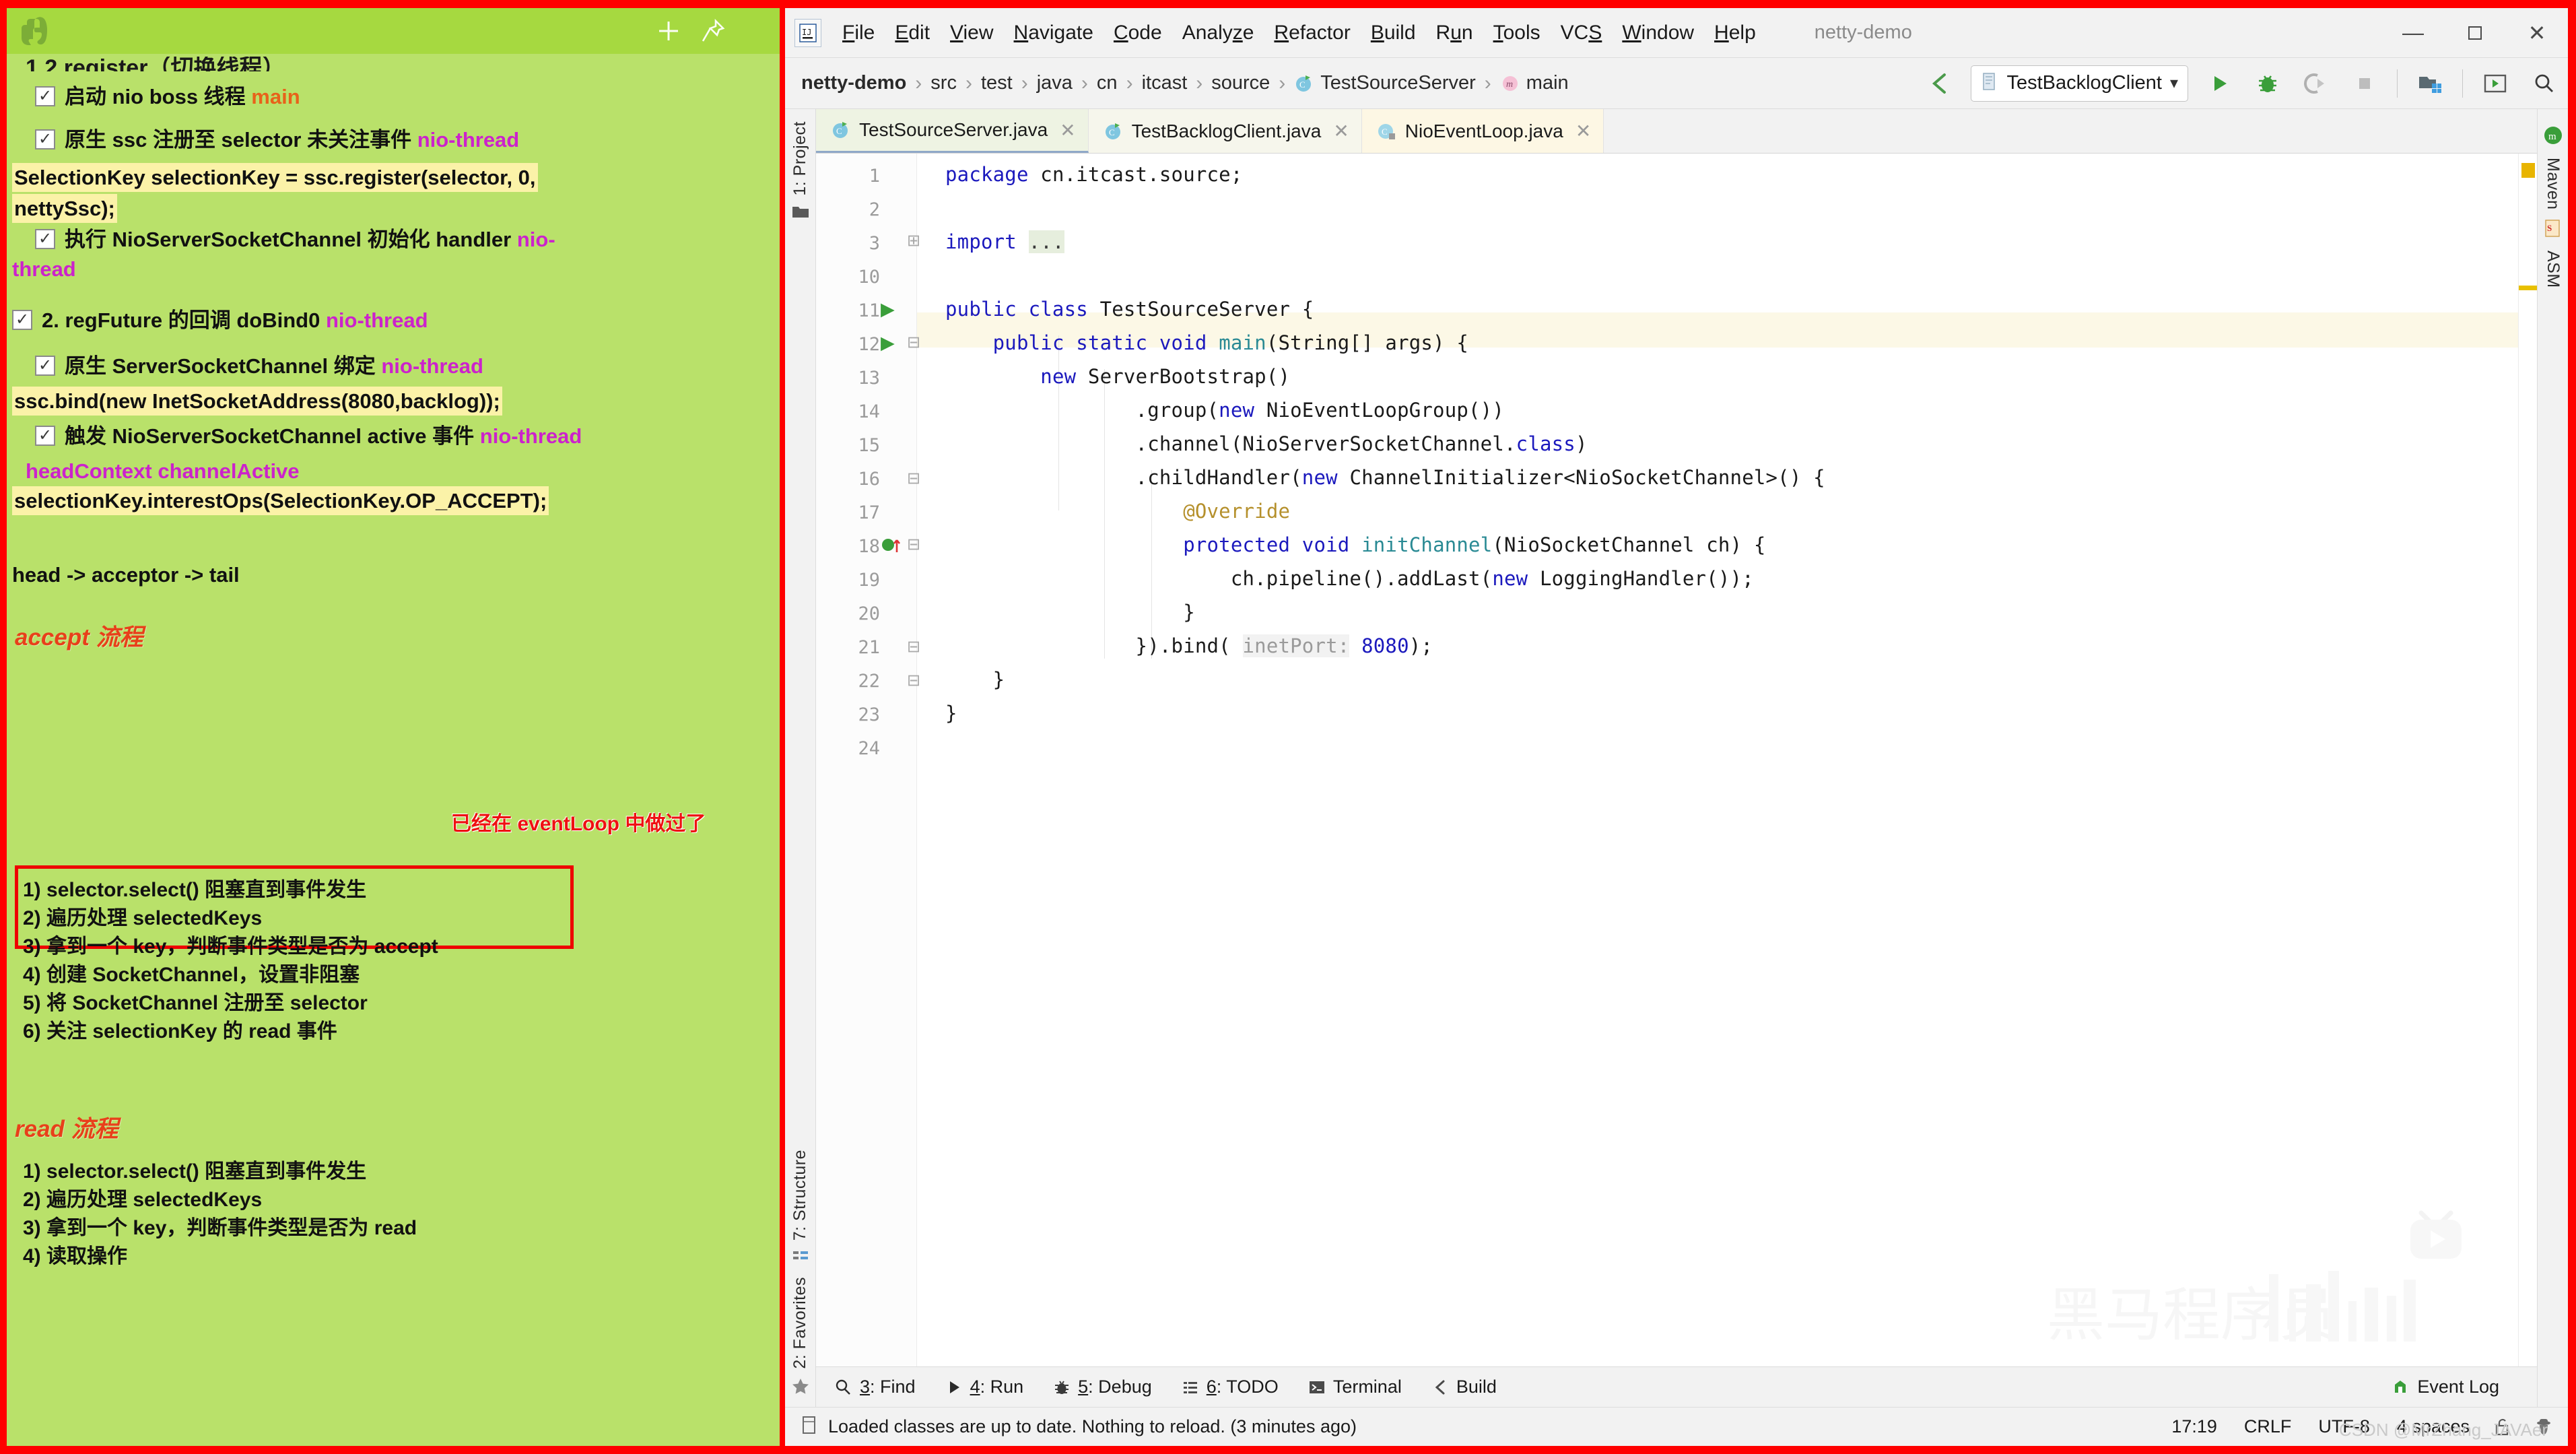  Describe the element at coordinates (1454, 33) in the screenshot. I see `menu-run: Run` at that location.